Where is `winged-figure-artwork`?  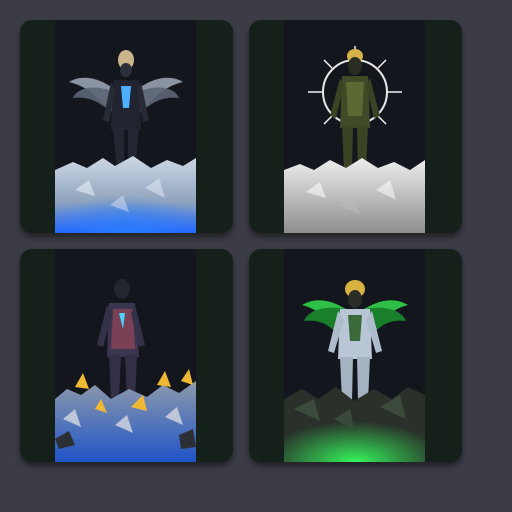
winged-figure-artwork is located at coordinates (125, 126).